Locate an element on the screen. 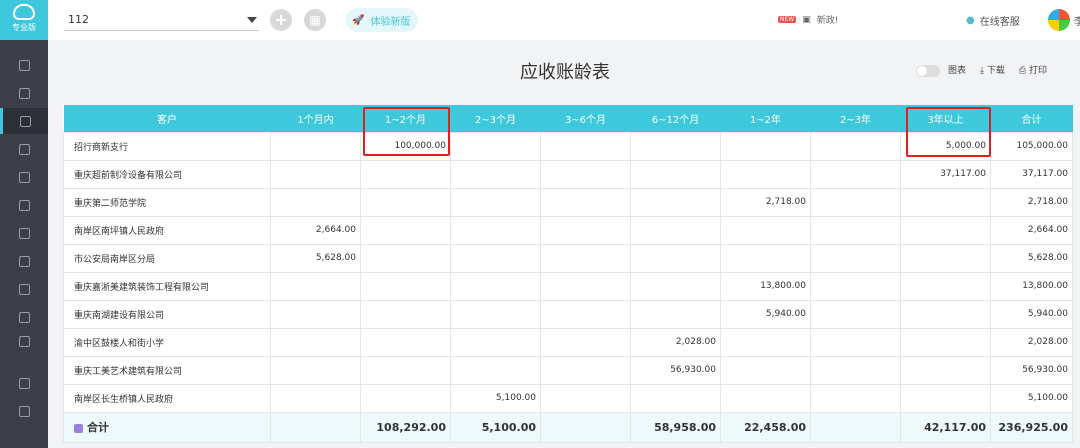 The height and width of the screenshot is (448, 1080). toggle-switch is located at coordinates (928, 70).